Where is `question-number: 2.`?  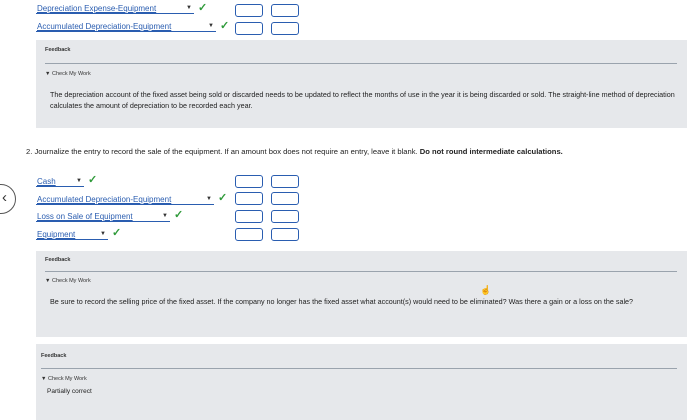 question-number: 2. is located at coordinates (29, 151).